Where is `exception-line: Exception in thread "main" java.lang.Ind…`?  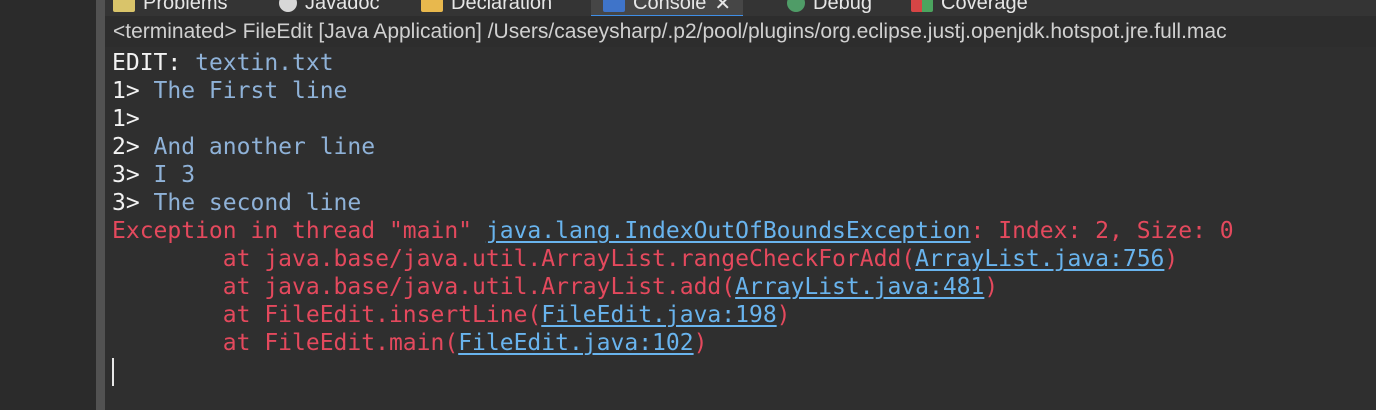
exception-line: Exception in thread "main" java.lang.Ind… is located at coordinates (673, 231).